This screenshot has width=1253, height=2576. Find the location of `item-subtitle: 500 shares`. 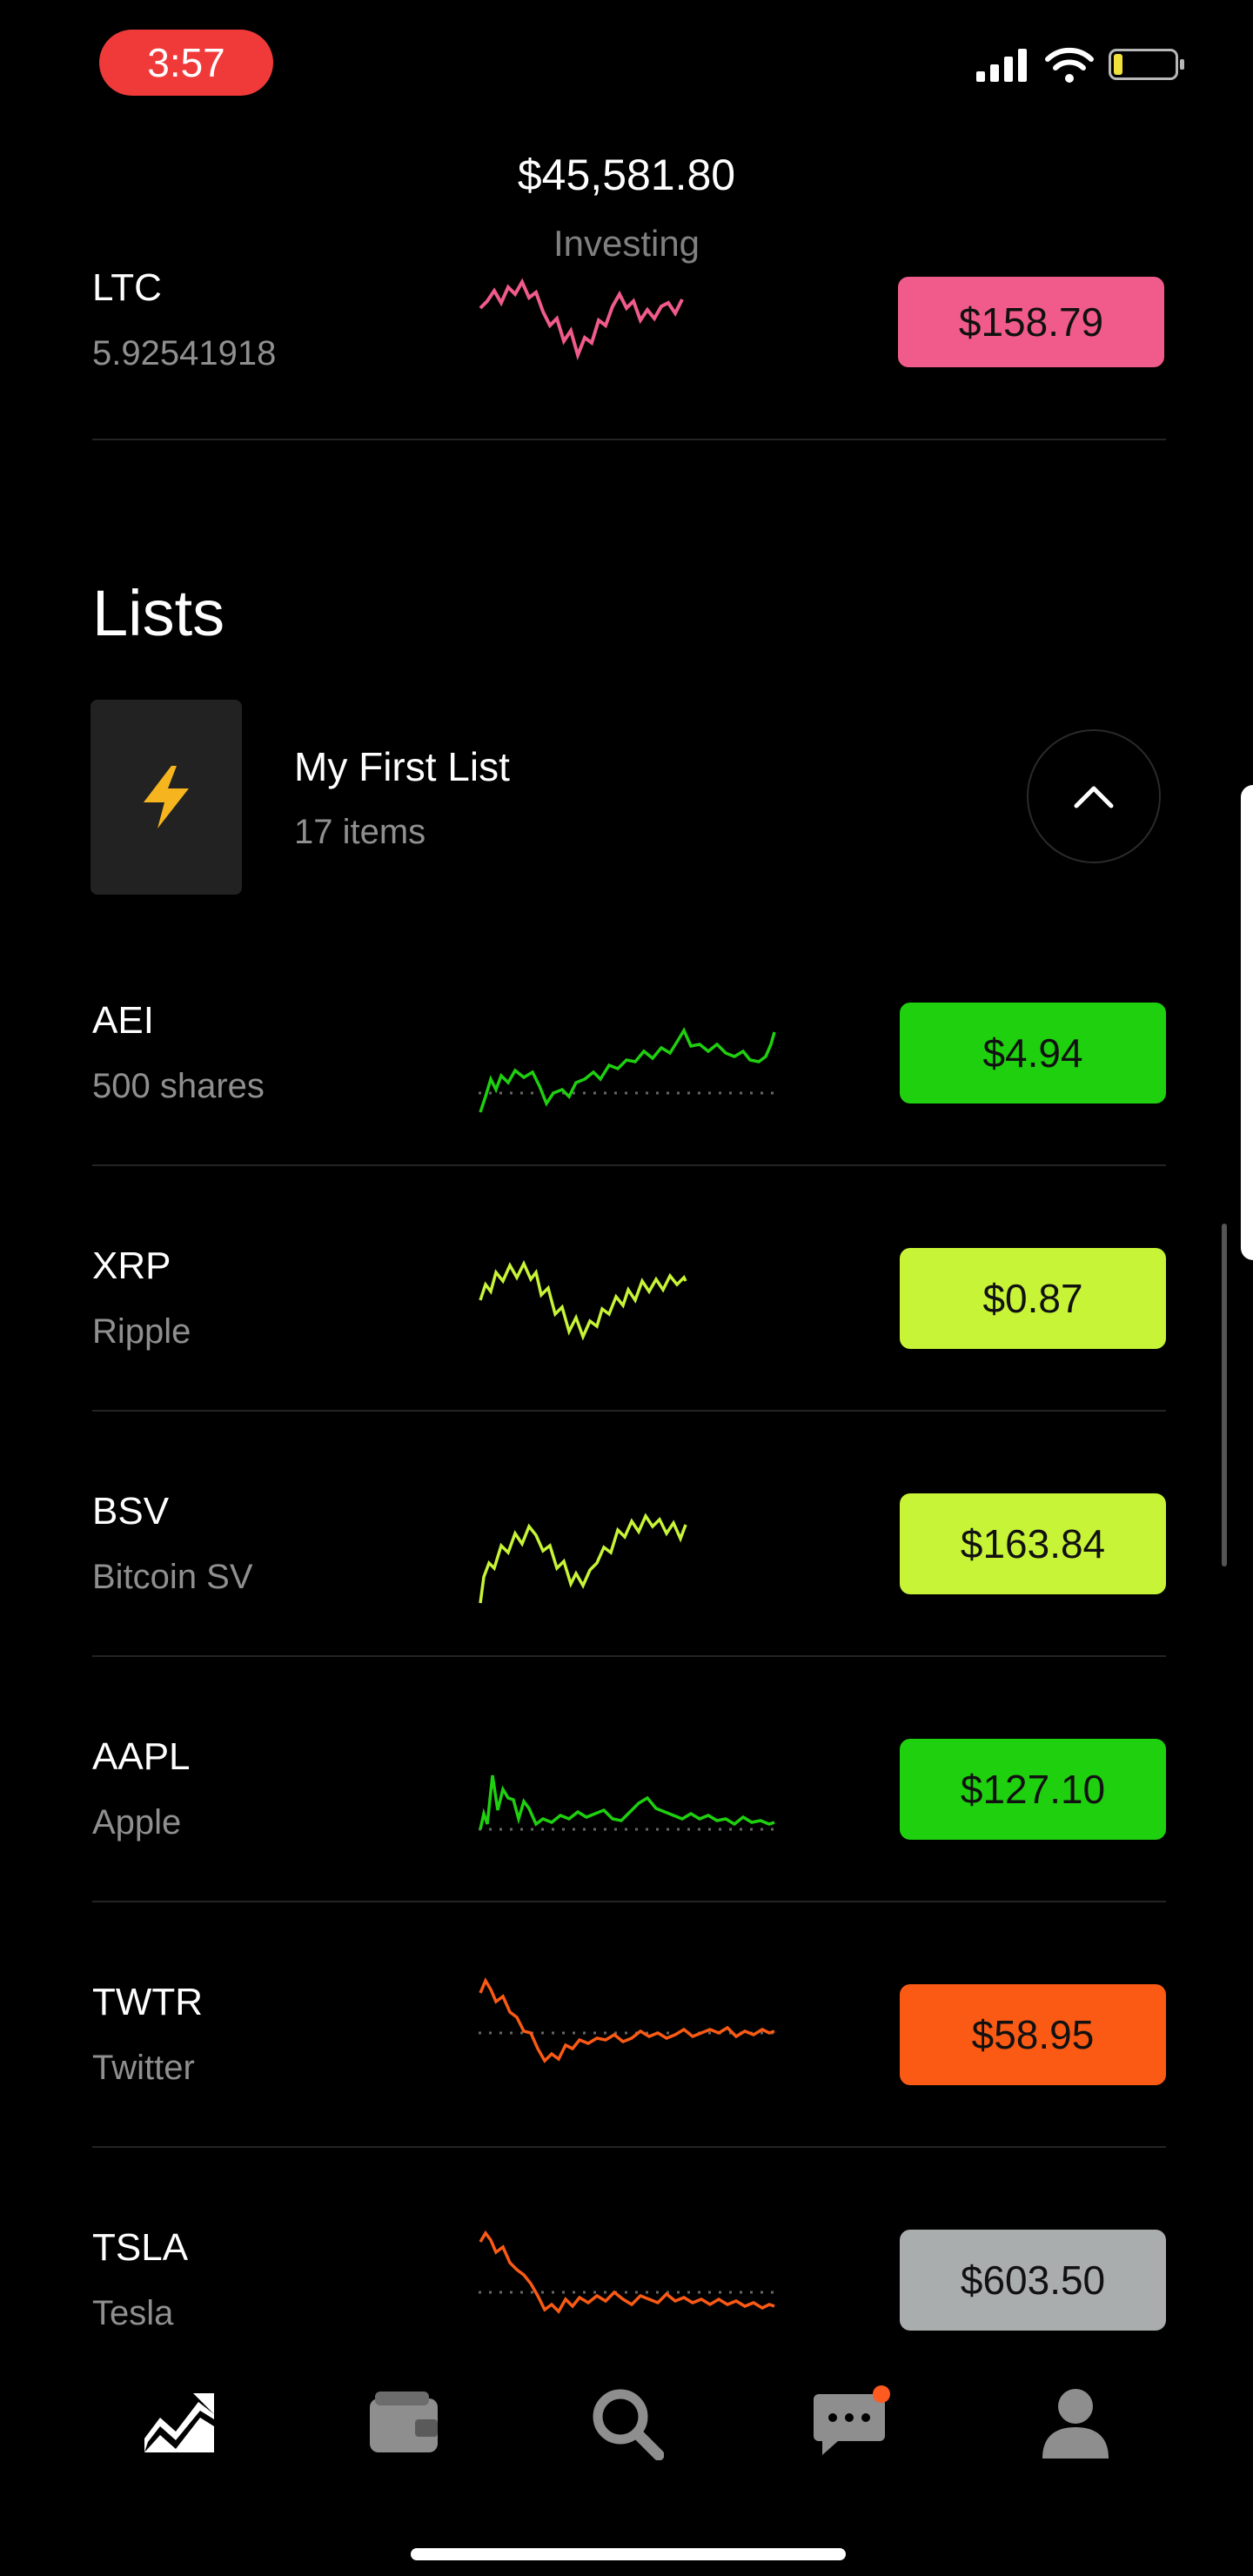

item-subtitle: 500 shares is located at coordinates (178, 1086).